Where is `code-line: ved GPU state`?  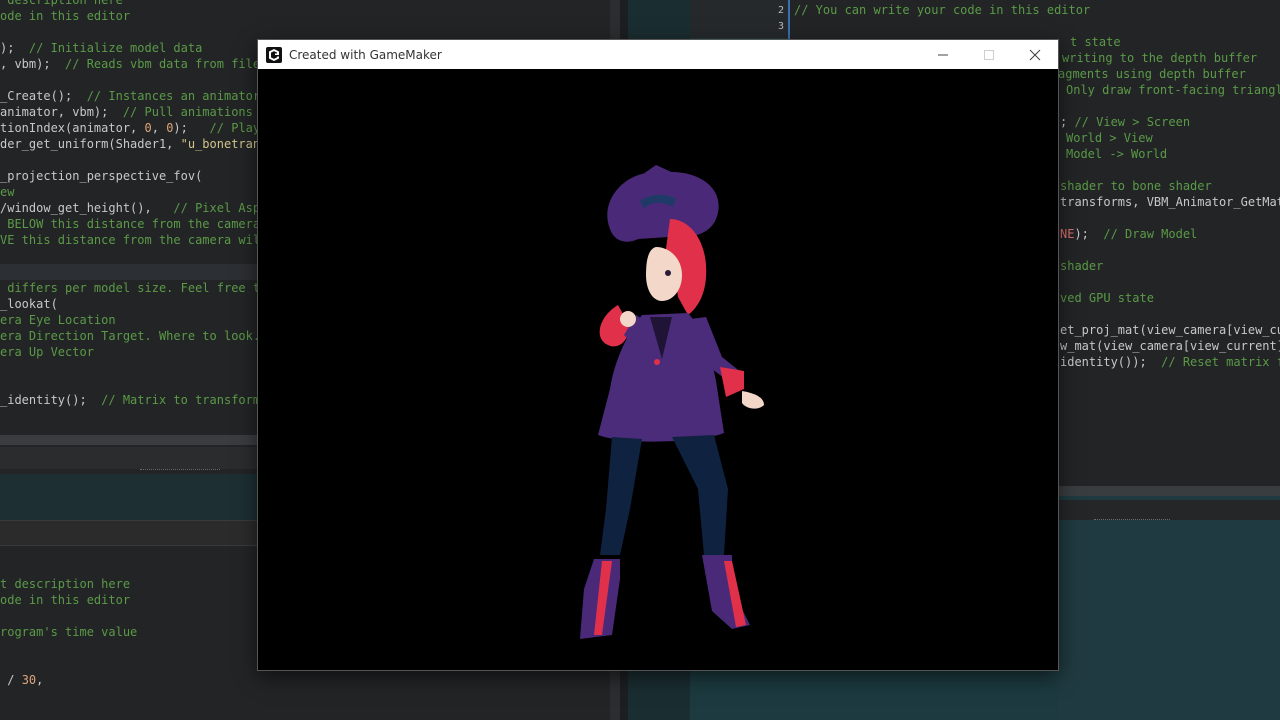 code-line: ved GPU state is located at coordinates (1107, 298).